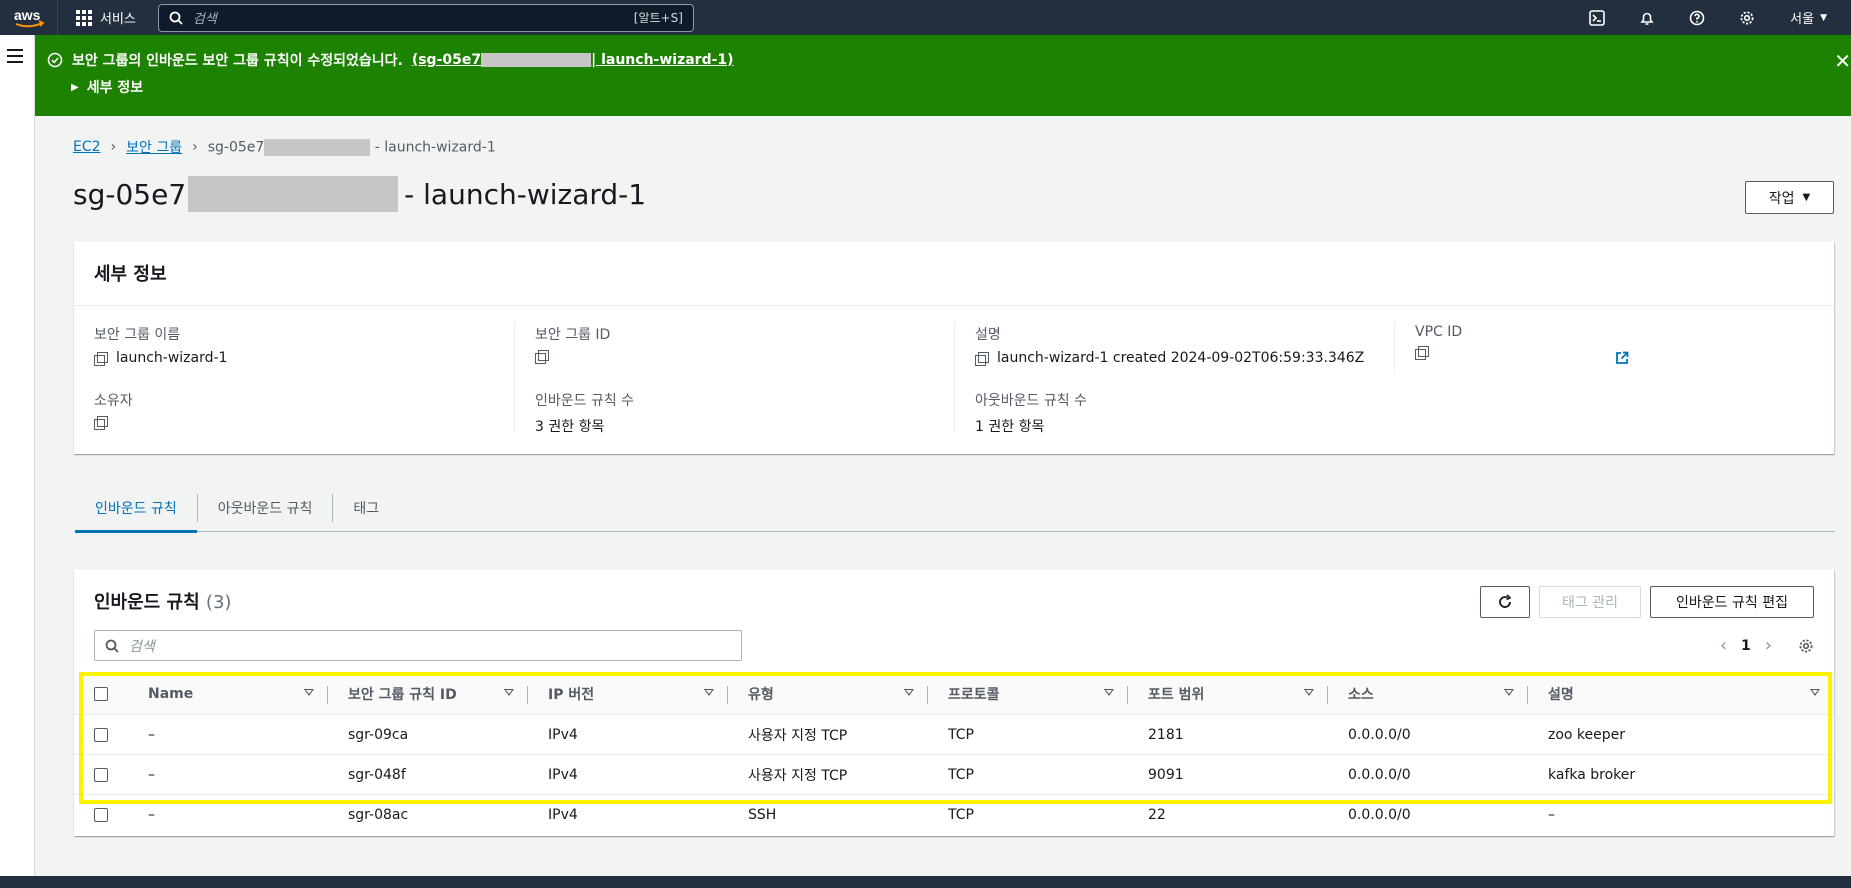  Describe the element at coordinates (55, 60) in the screenshot. I see `success-check-icon` at that location.